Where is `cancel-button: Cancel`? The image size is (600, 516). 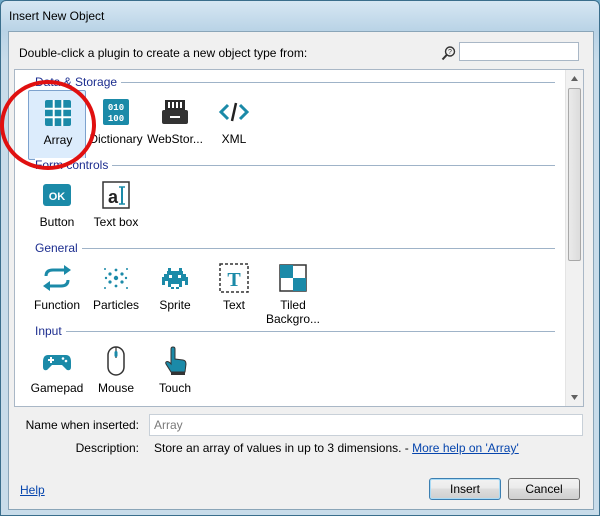 cancel-button: Cancel is located at coordinates (544, 489).